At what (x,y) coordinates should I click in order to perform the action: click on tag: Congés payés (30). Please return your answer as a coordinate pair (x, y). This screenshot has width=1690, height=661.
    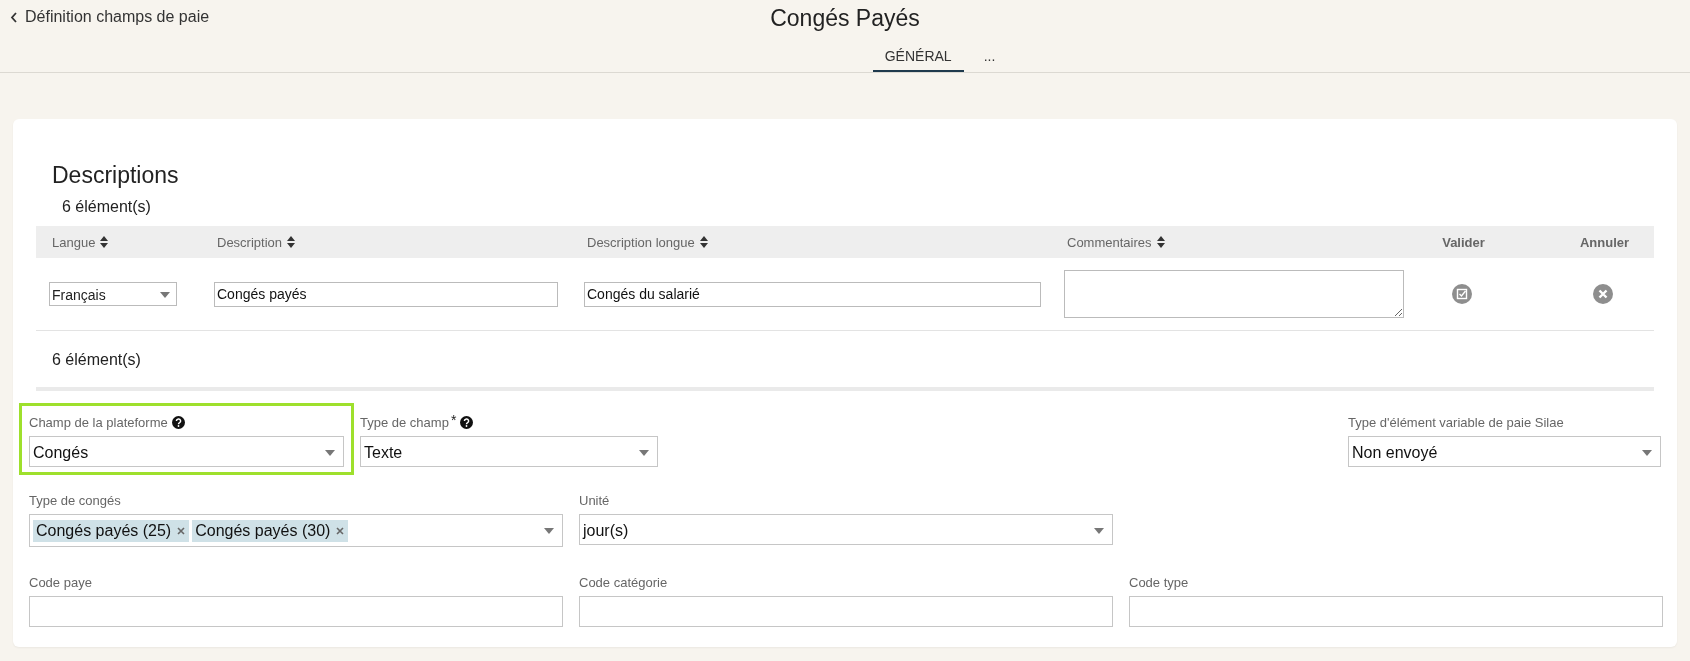
    Looking at the image, I should click on (270, 530).